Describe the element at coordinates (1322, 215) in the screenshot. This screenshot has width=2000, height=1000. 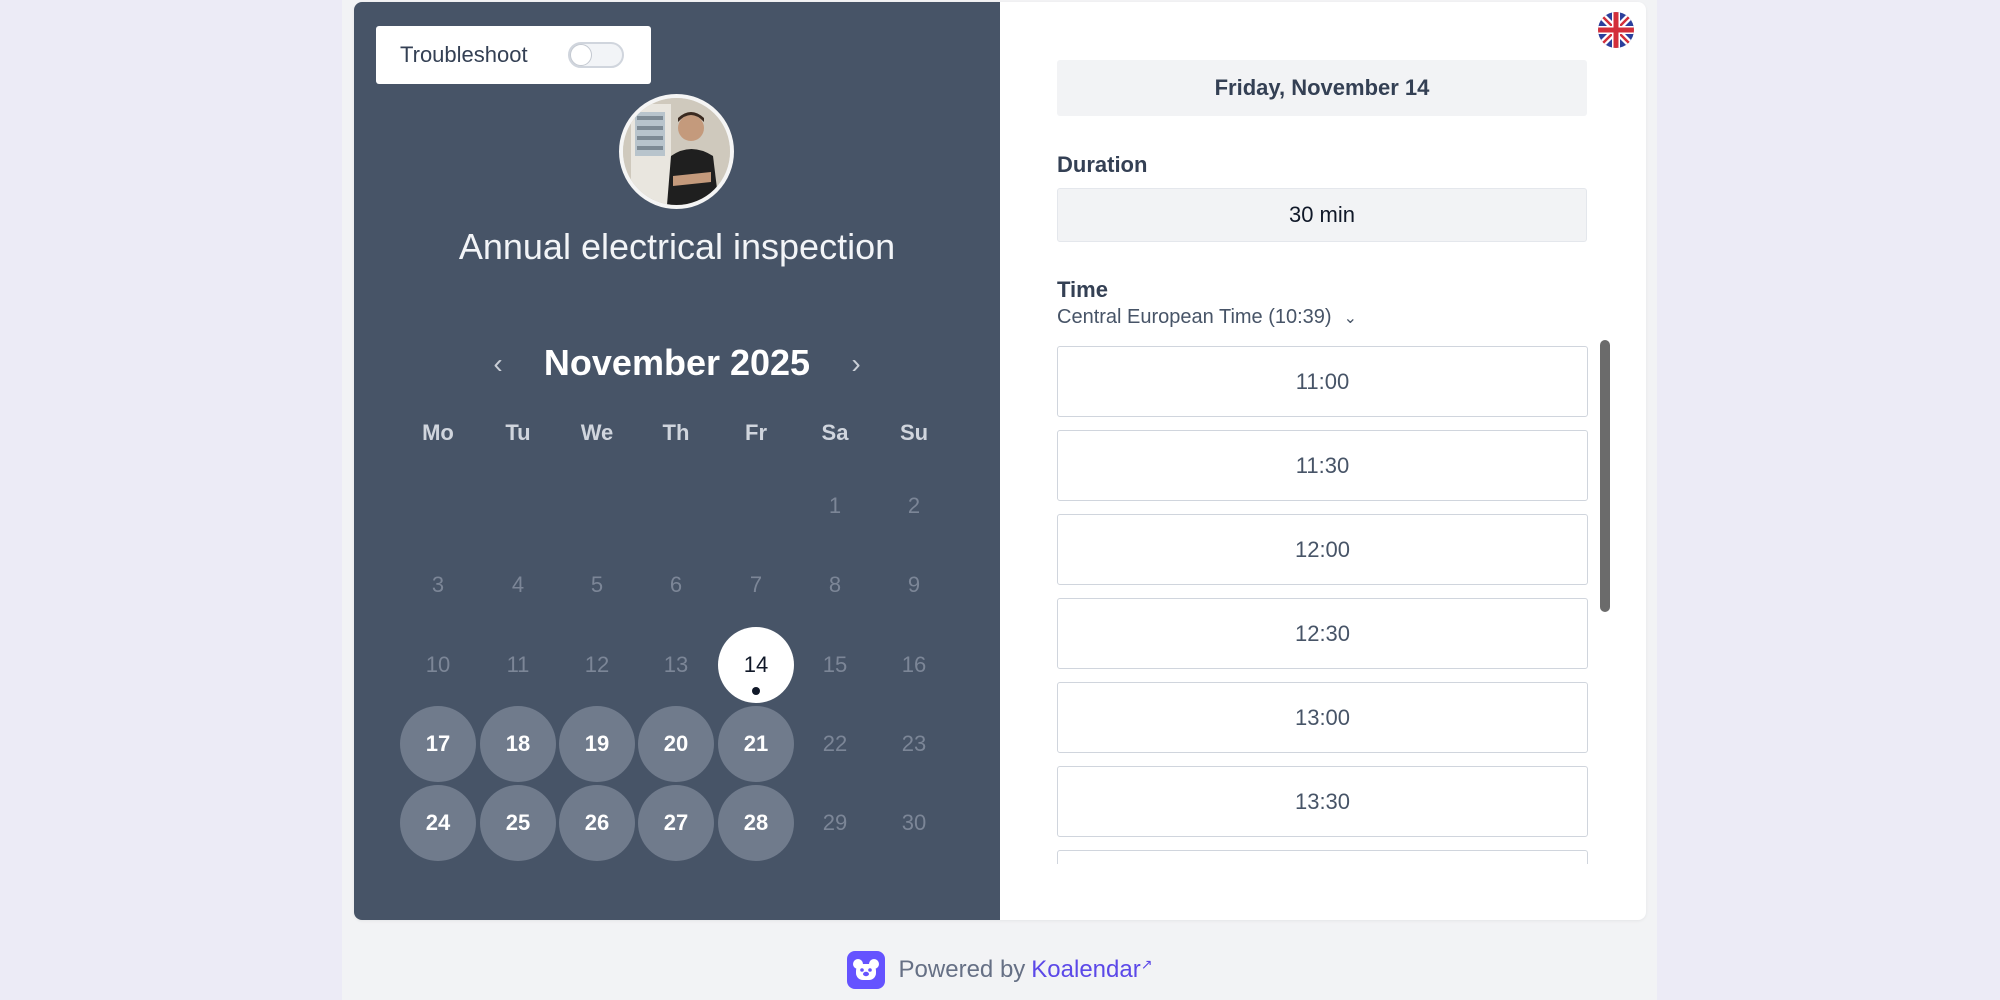
I see `duration-option: 30 min` at that location.